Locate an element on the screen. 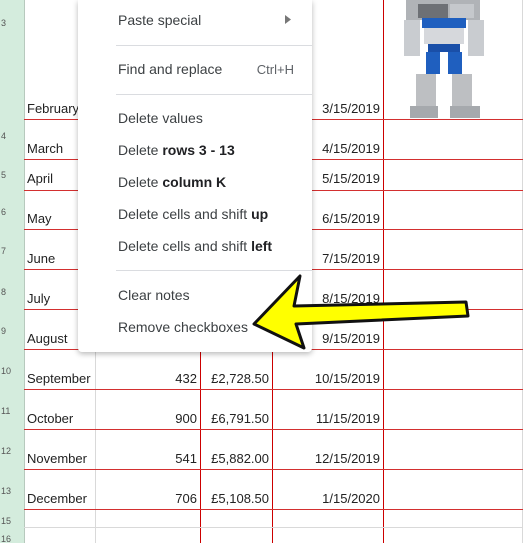 Image resolution: width=523 pixels, height=544 pixels. find-replace-label: Find and replace is located at coordinates (170, 69).